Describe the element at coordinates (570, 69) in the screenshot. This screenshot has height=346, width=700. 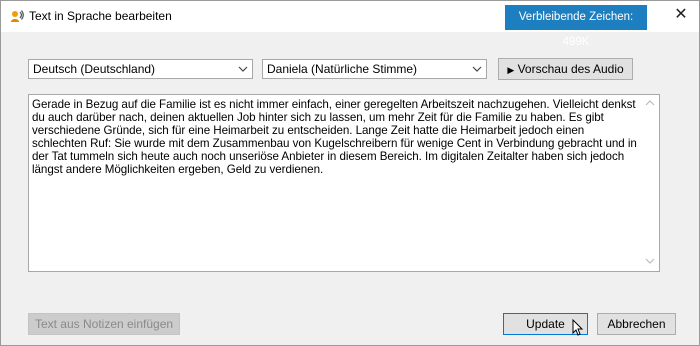
I see `preview-audio-label: Vorschau des Audio` at that location.